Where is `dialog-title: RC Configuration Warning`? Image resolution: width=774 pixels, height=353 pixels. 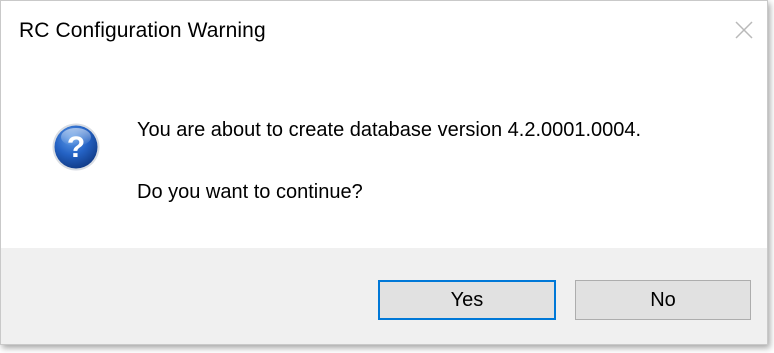
dialog-title: RC Configuration Warning is located at coordinates (142, 30).